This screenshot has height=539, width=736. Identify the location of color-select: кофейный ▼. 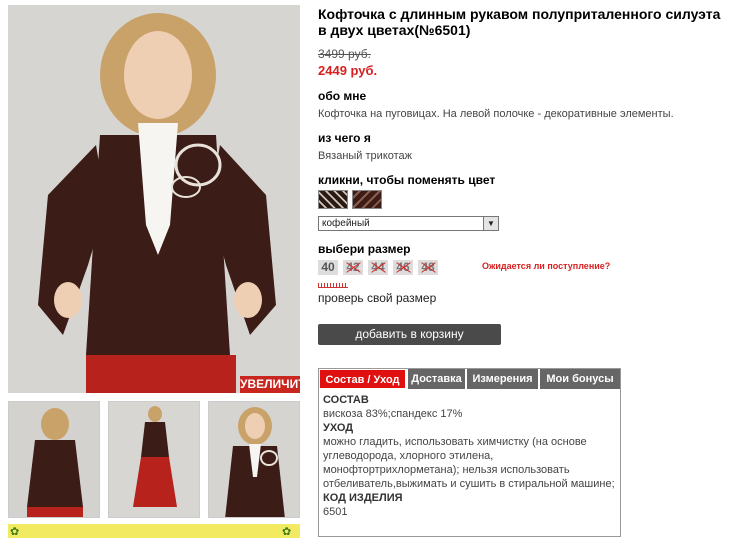
(408, 223).